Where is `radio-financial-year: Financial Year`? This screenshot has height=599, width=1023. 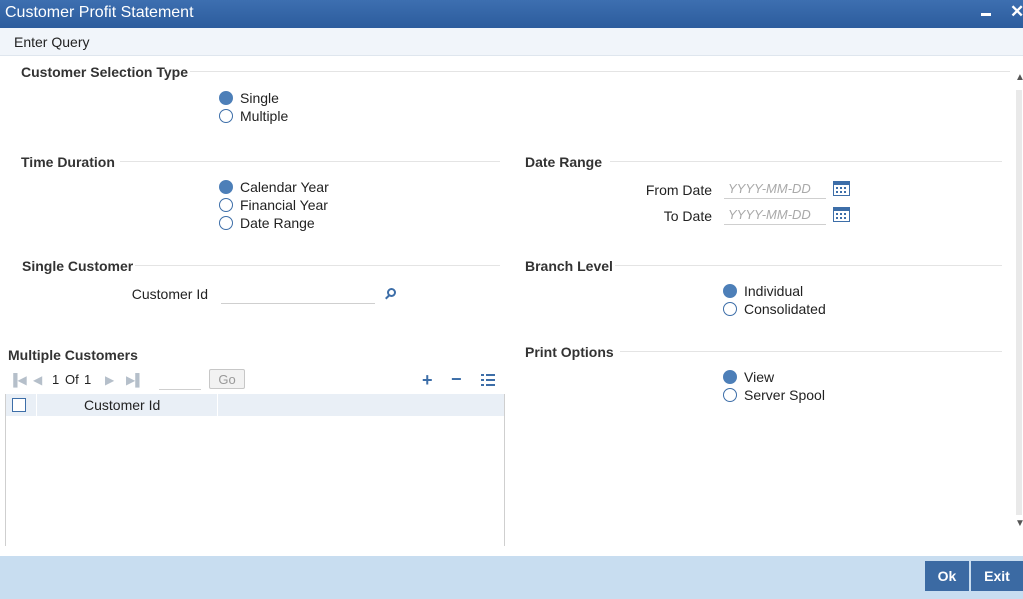 radio-financial-year: Financial Year is located at coordinates (273, 205).